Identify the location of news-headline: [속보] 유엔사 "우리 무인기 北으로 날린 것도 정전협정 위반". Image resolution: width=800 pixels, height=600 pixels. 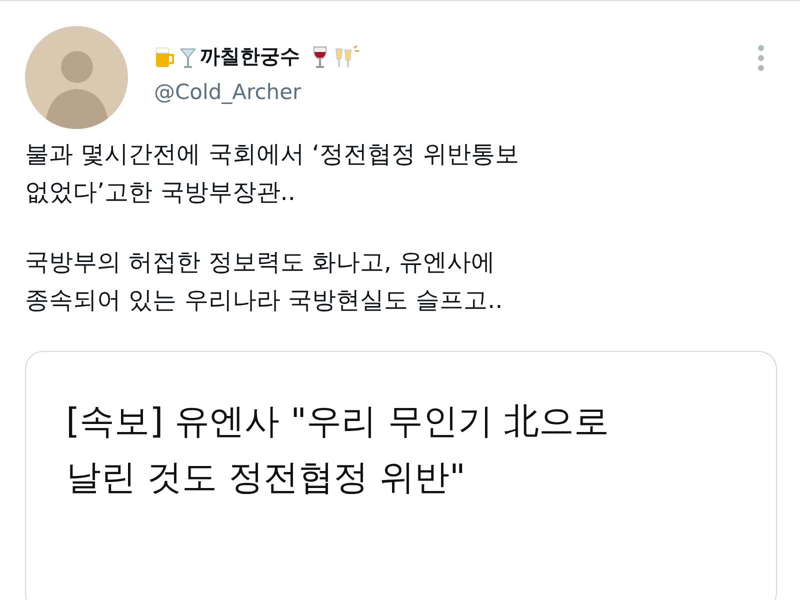
(338, 450).